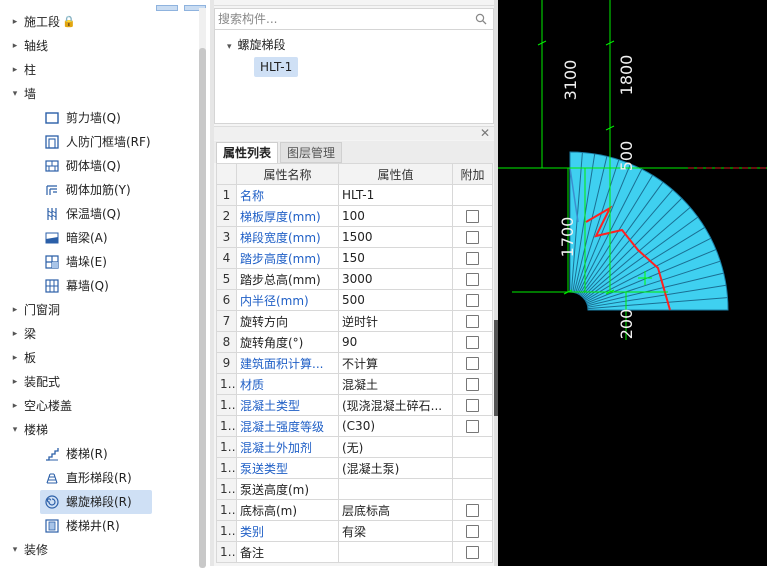 The image size is (767, 568). Describe the element at coordinates (395, 363) in the screenshot. I see `property-value: 不计算` at that location.